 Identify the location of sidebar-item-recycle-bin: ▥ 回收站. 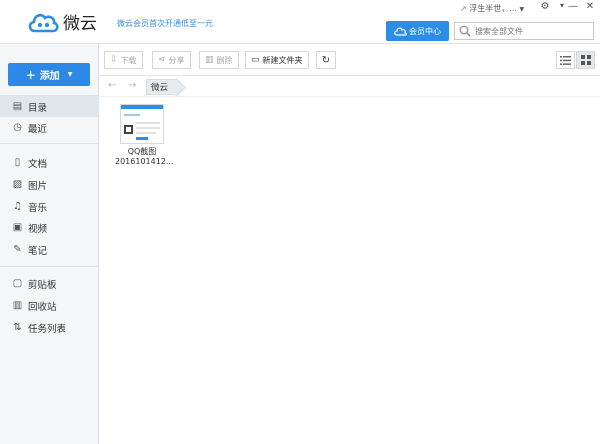
(49, 305).